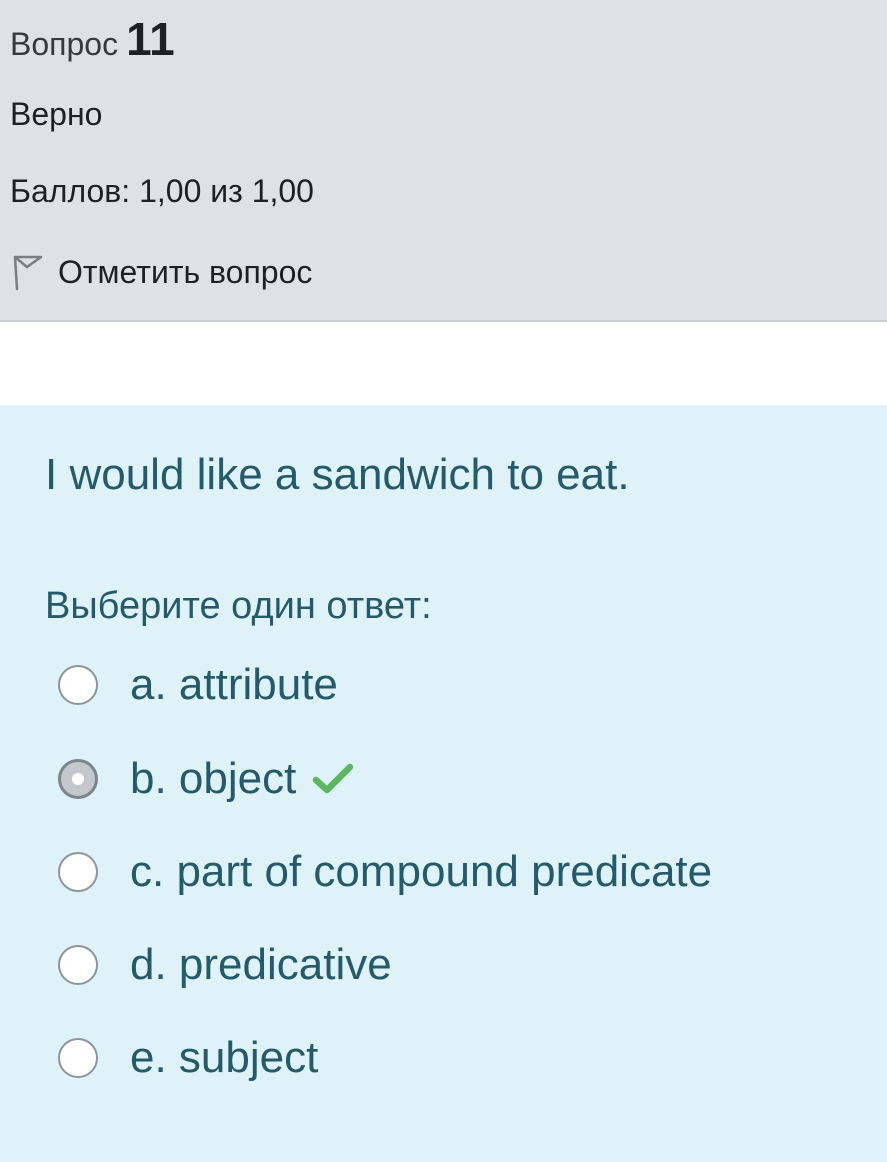 This screenshot has height=1162, width=887. I want to click on answer-label-e: e. subject, so click(224, 1057).